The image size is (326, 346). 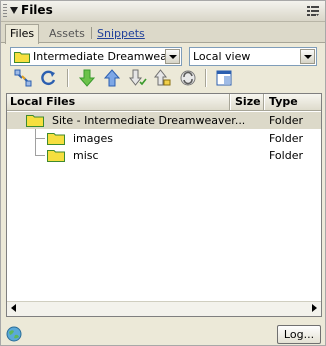 What do you see at coordinates (37, 10) in the screenshot?
I see `panel-title: Files` at bounding box center [37, 10].